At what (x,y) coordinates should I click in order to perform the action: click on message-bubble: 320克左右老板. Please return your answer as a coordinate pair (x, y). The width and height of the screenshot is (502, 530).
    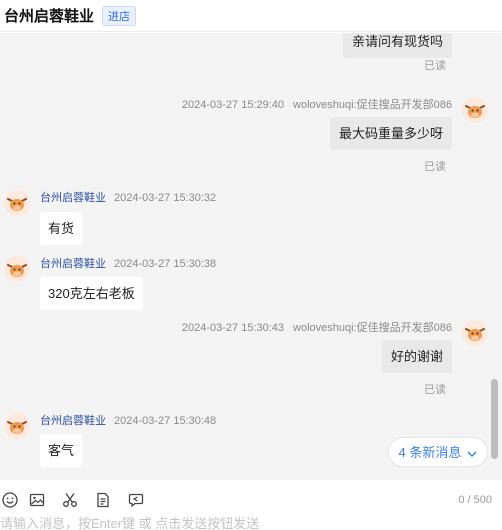
    Looking at the image, I should click on (91, 293).